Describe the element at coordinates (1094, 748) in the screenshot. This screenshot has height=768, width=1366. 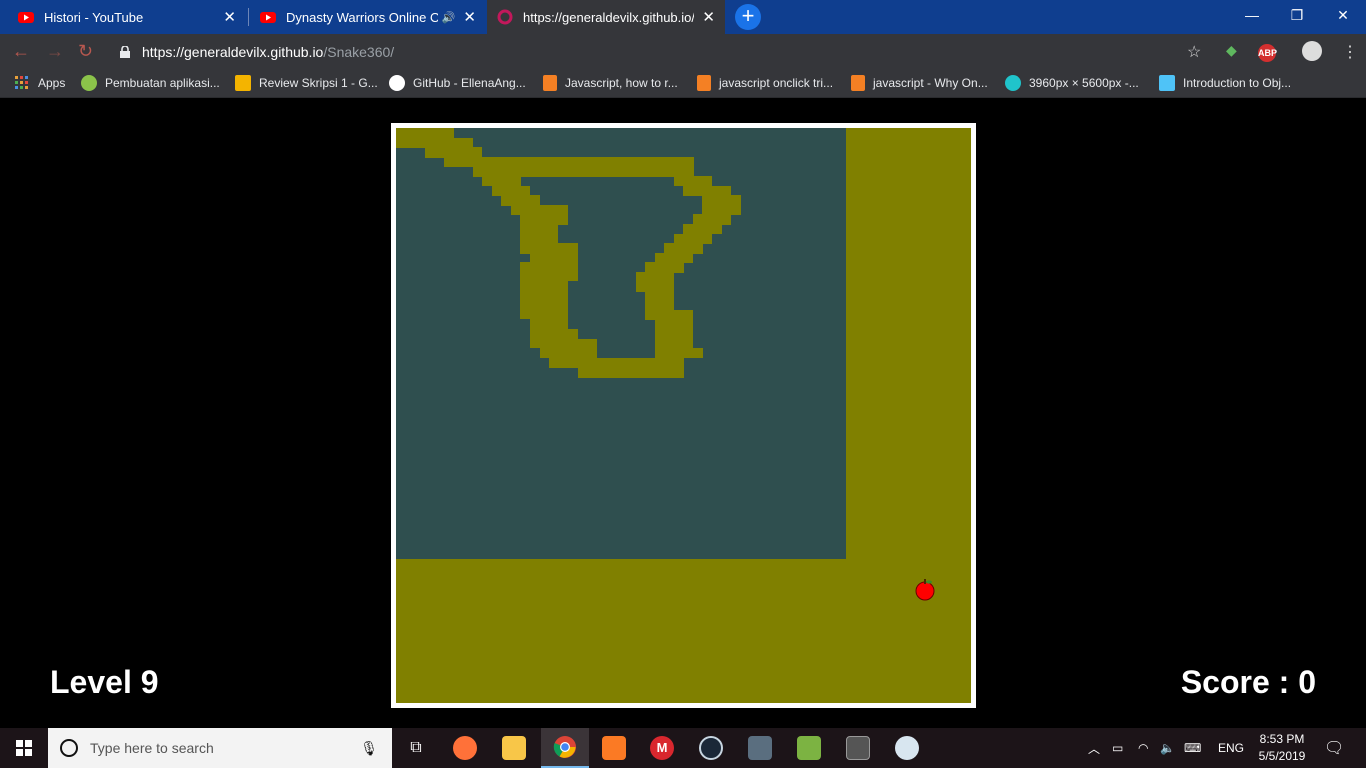
I see `show-hidden-icons: ︿` at that location.